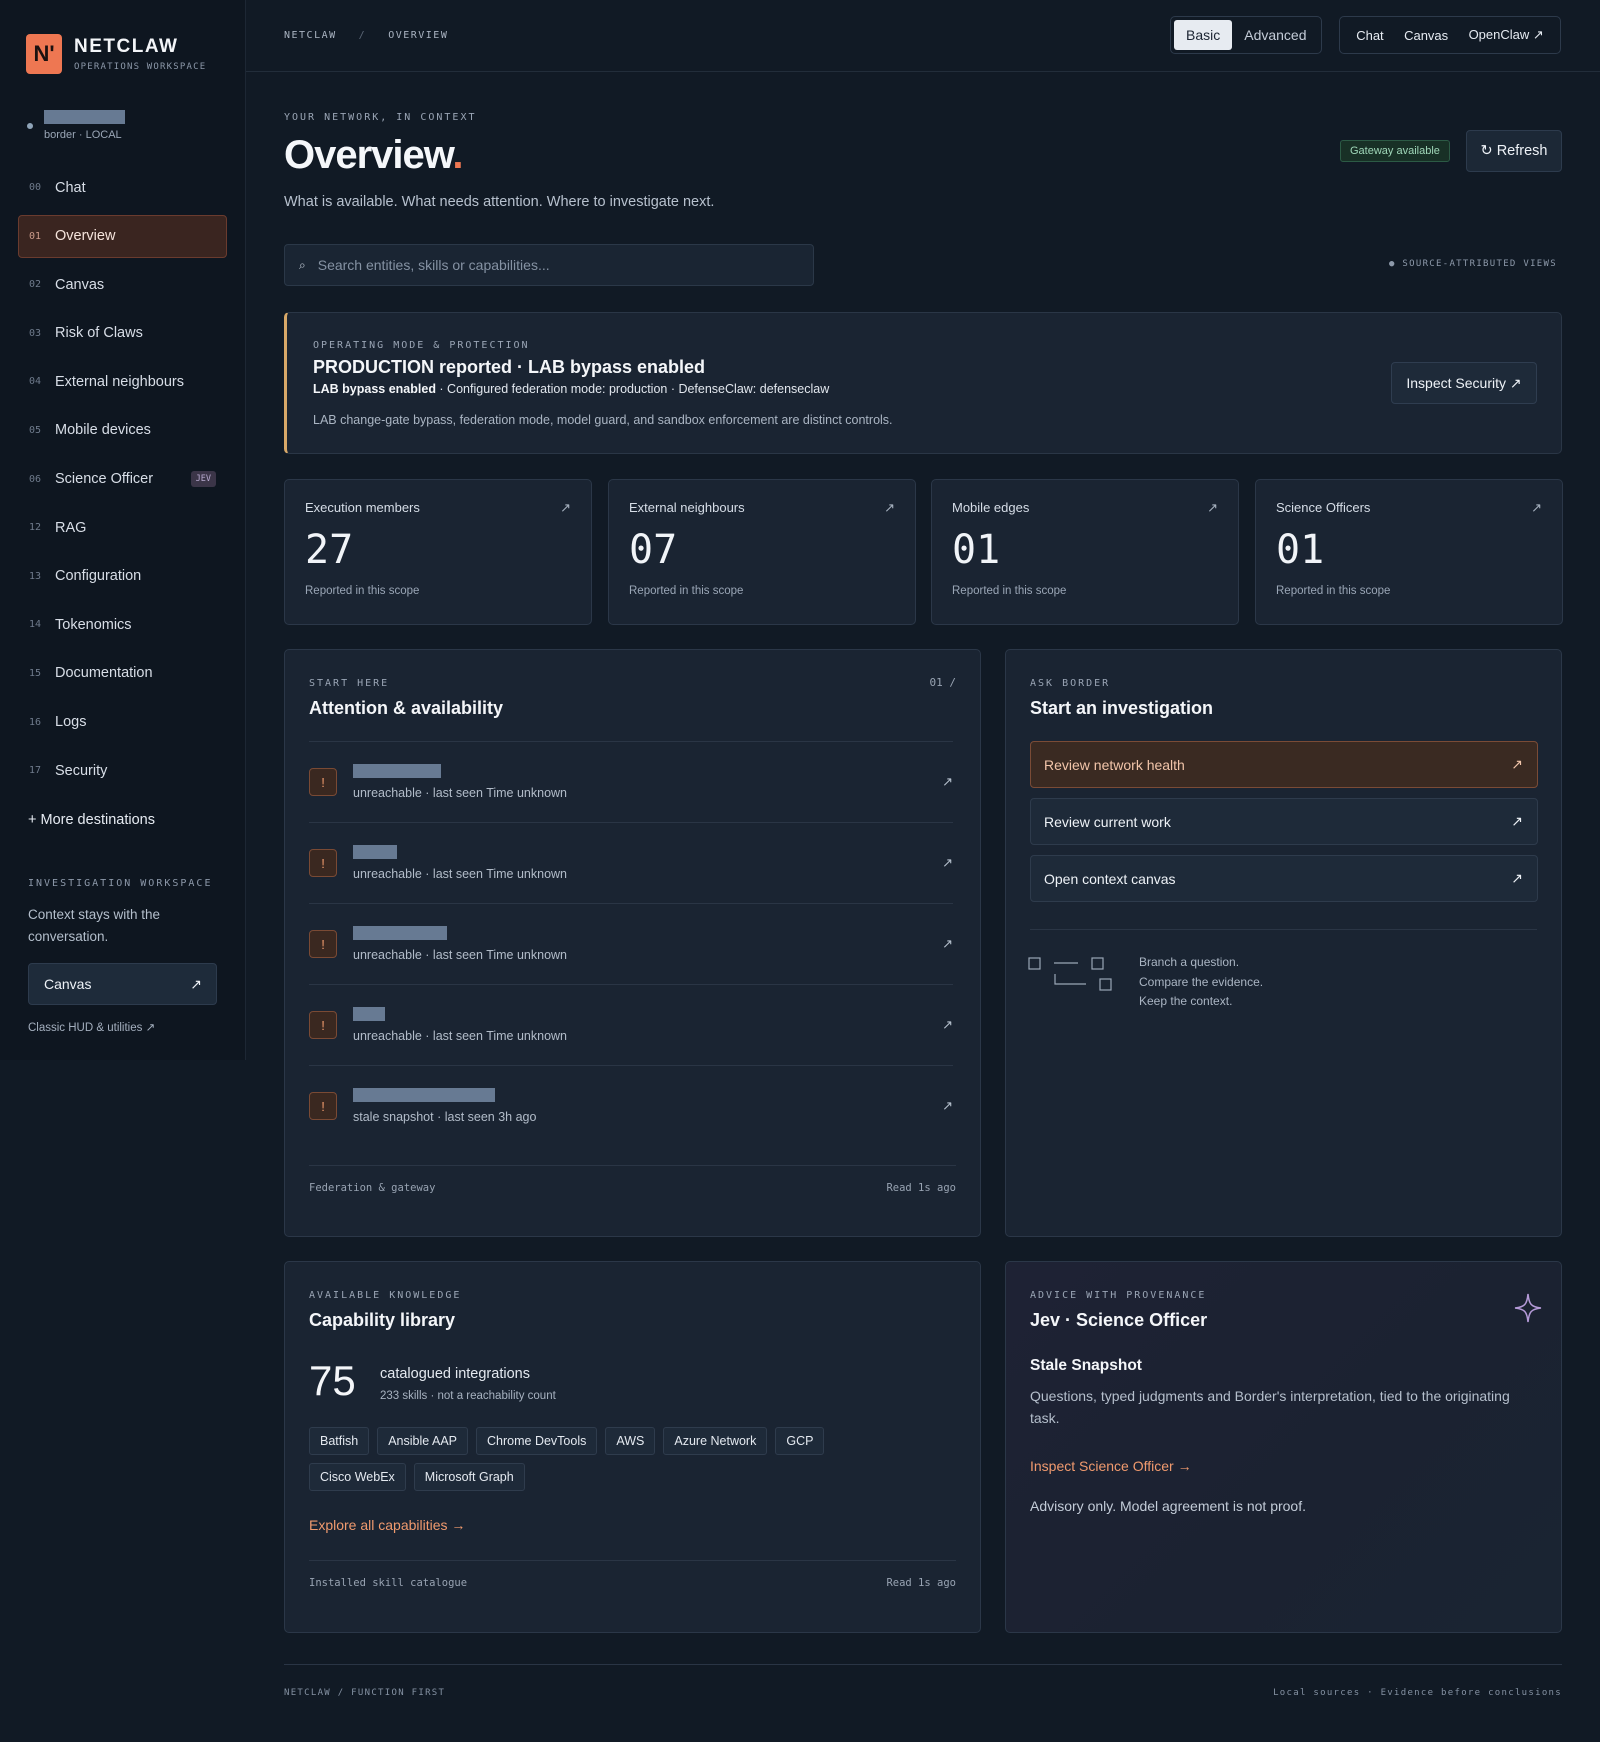  I want to click on sidebar-item-science-officer: 06 Science Officer JEV, so click(122, 479).